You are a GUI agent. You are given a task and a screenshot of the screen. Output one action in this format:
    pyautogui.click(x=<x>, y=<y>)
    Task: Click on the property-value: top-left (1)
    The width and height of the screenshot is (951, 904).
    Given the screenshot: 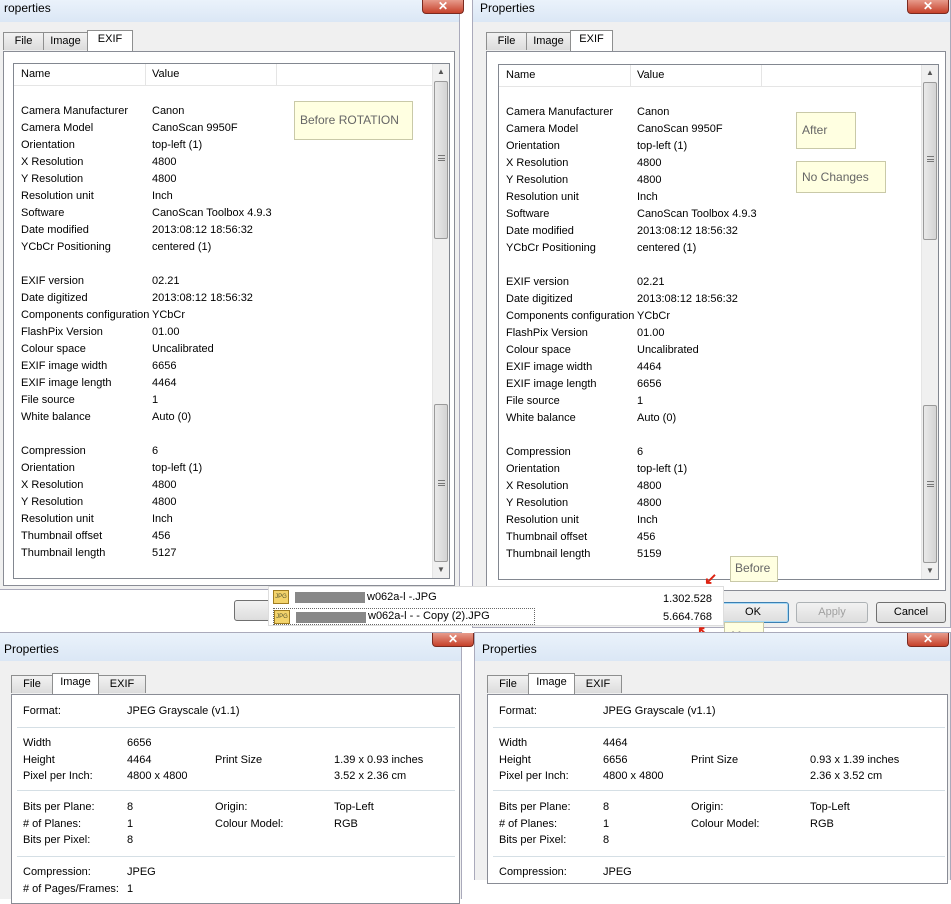 What is the action you would take?
    pyautogui.click(x=177, y=468)
    